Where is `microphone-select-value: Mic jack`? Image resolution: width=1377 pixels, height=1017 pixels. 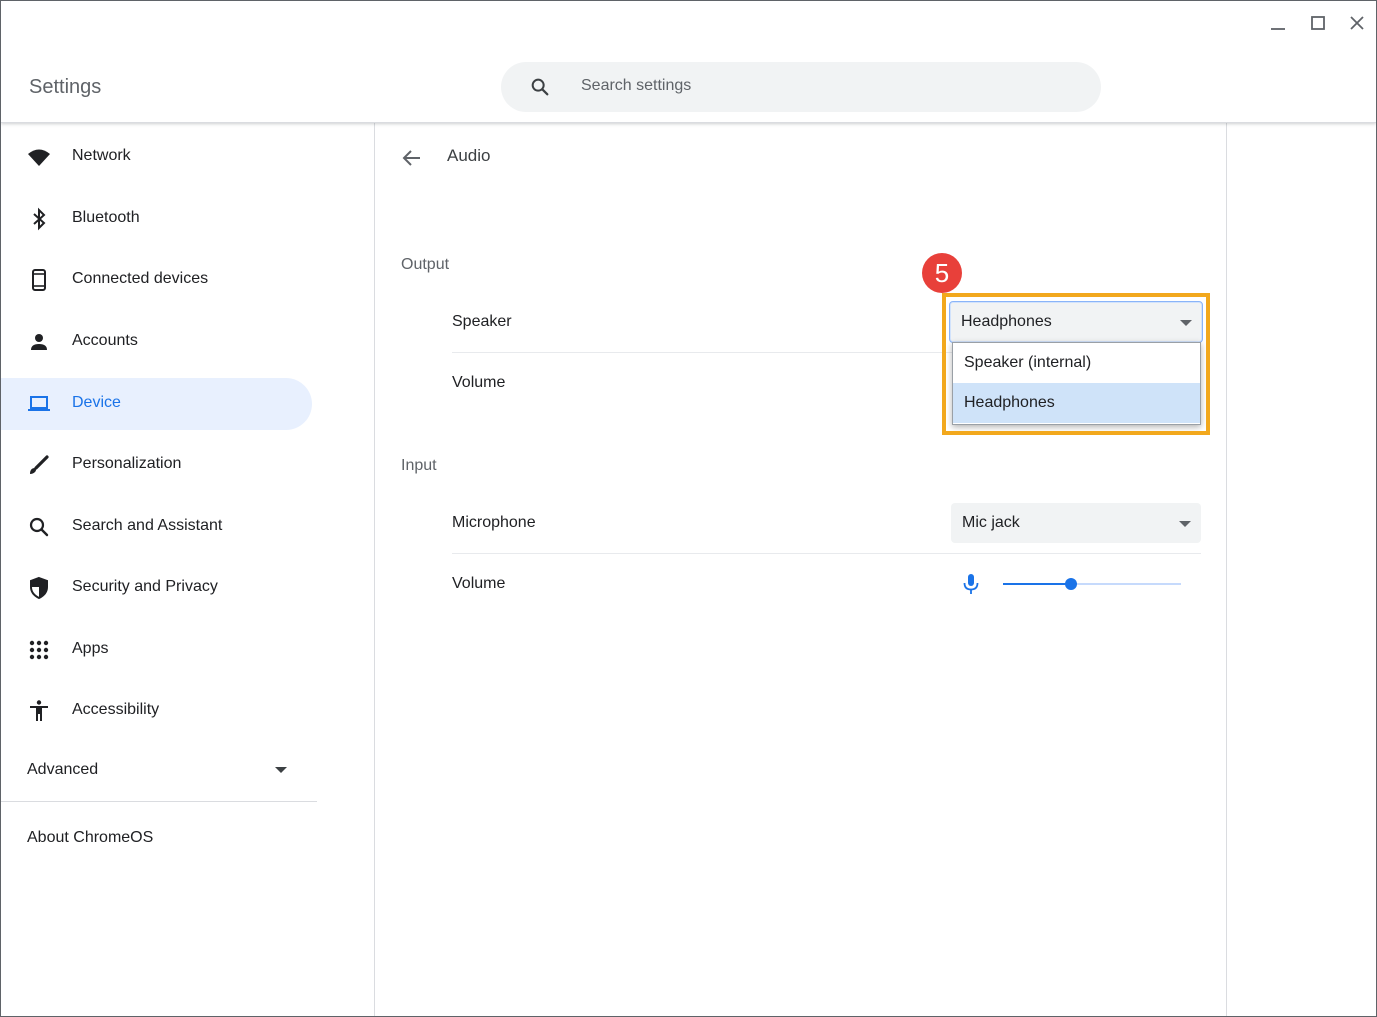 microphone-select-value: Mic jack is located at coordinates (991, 522).